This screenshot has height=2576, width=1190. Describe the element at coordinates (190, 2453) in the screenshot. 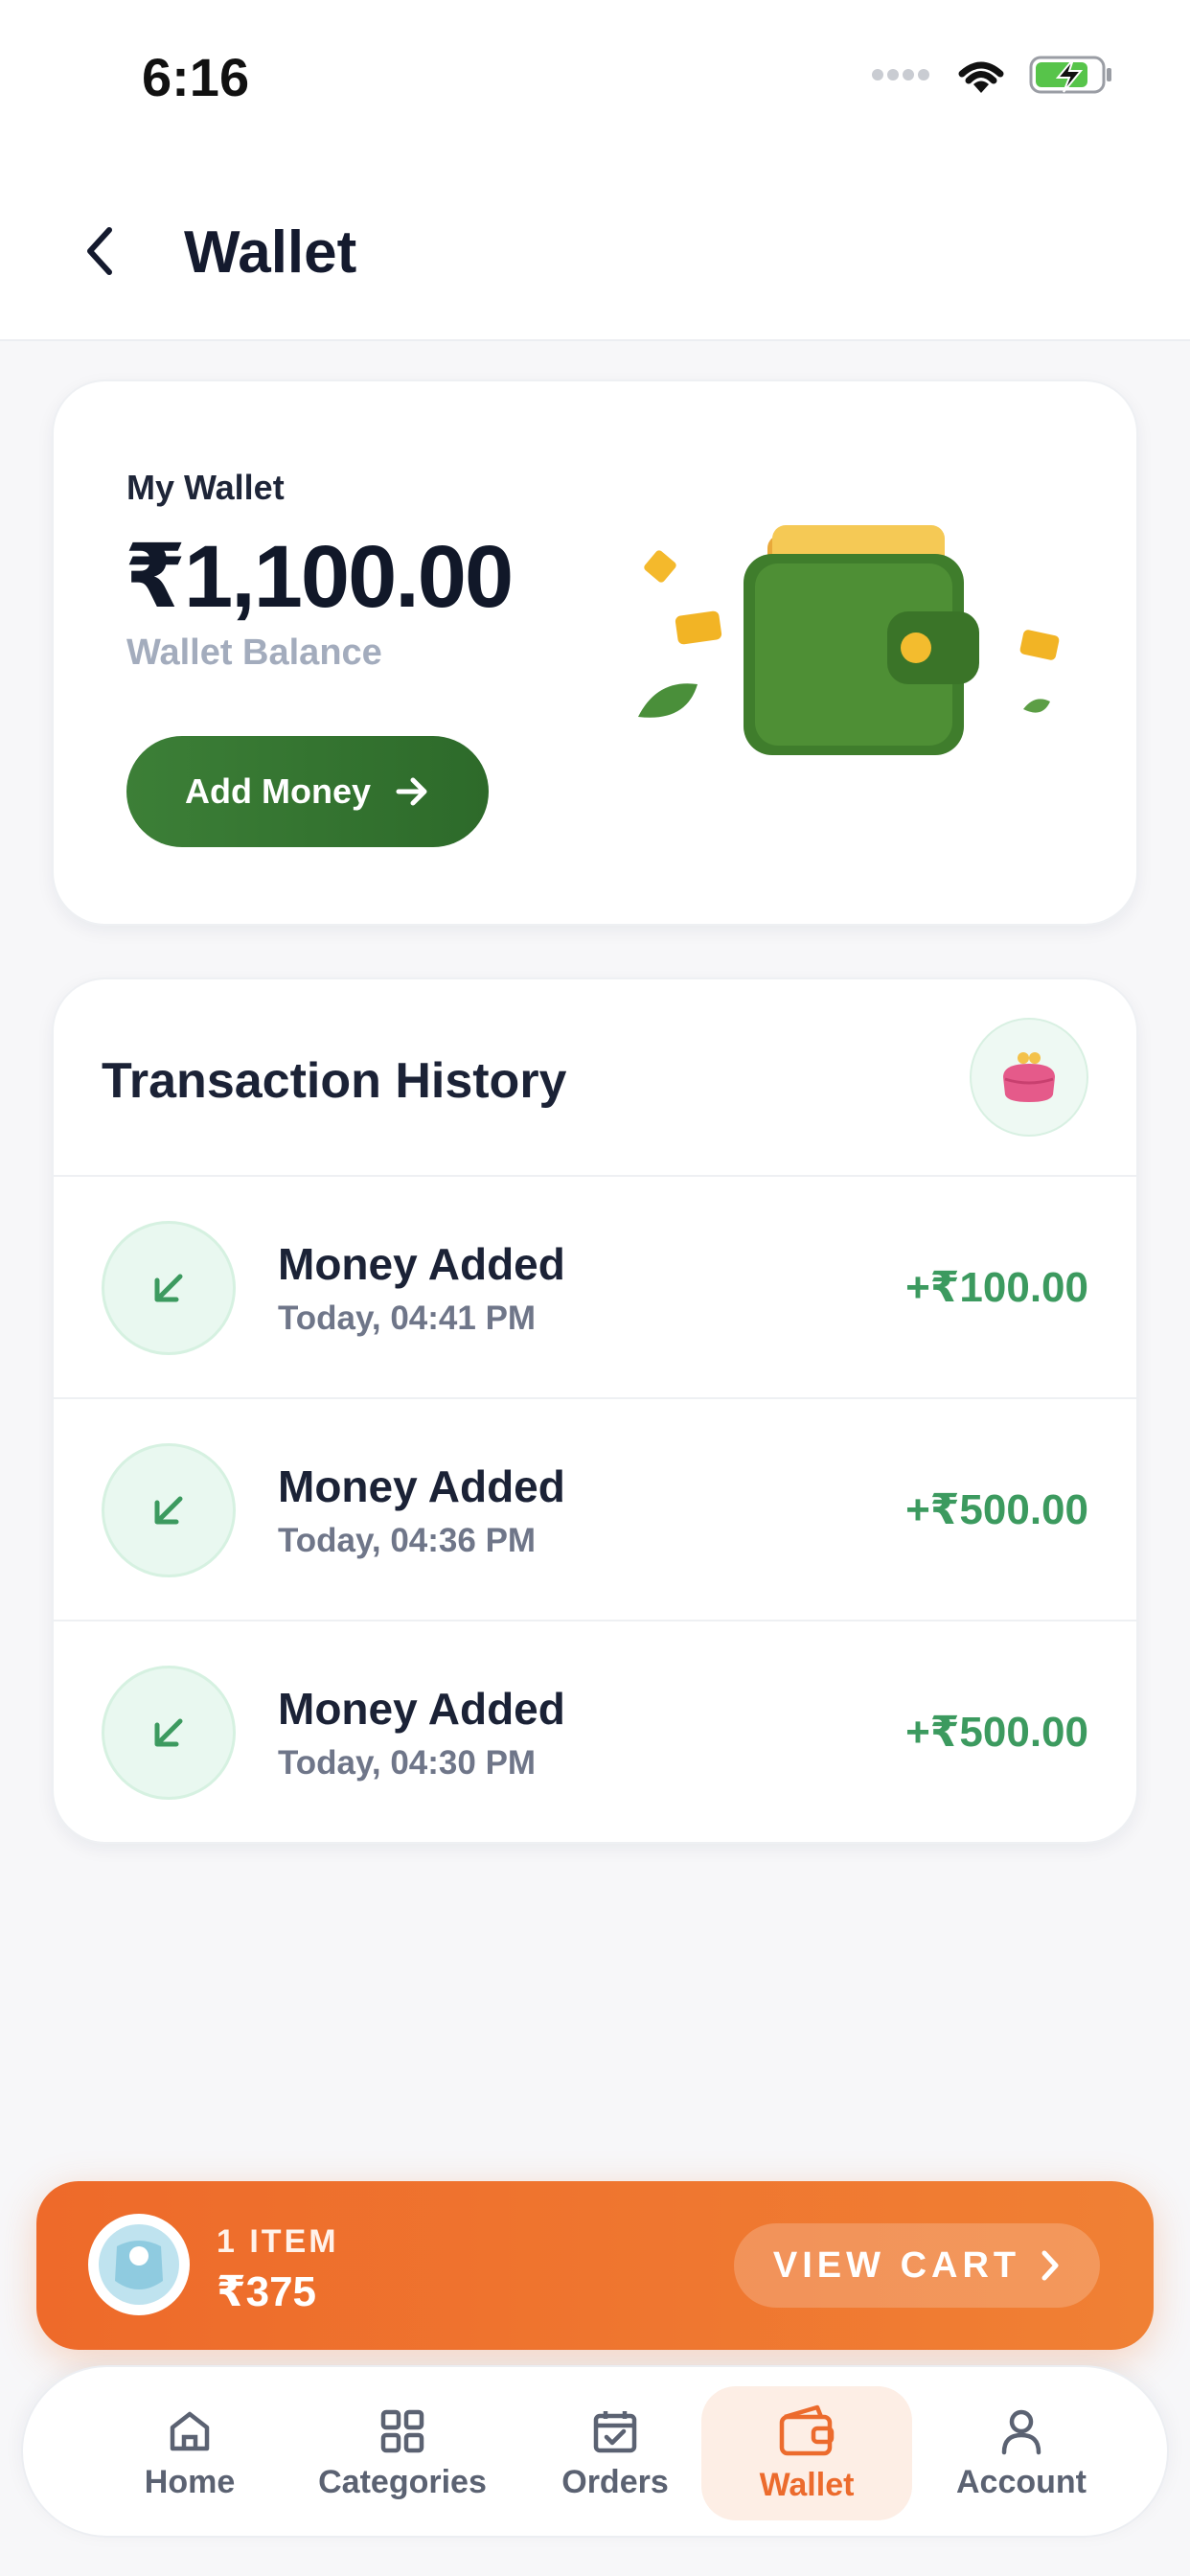

I see `nav-item-home: Home` at that location.